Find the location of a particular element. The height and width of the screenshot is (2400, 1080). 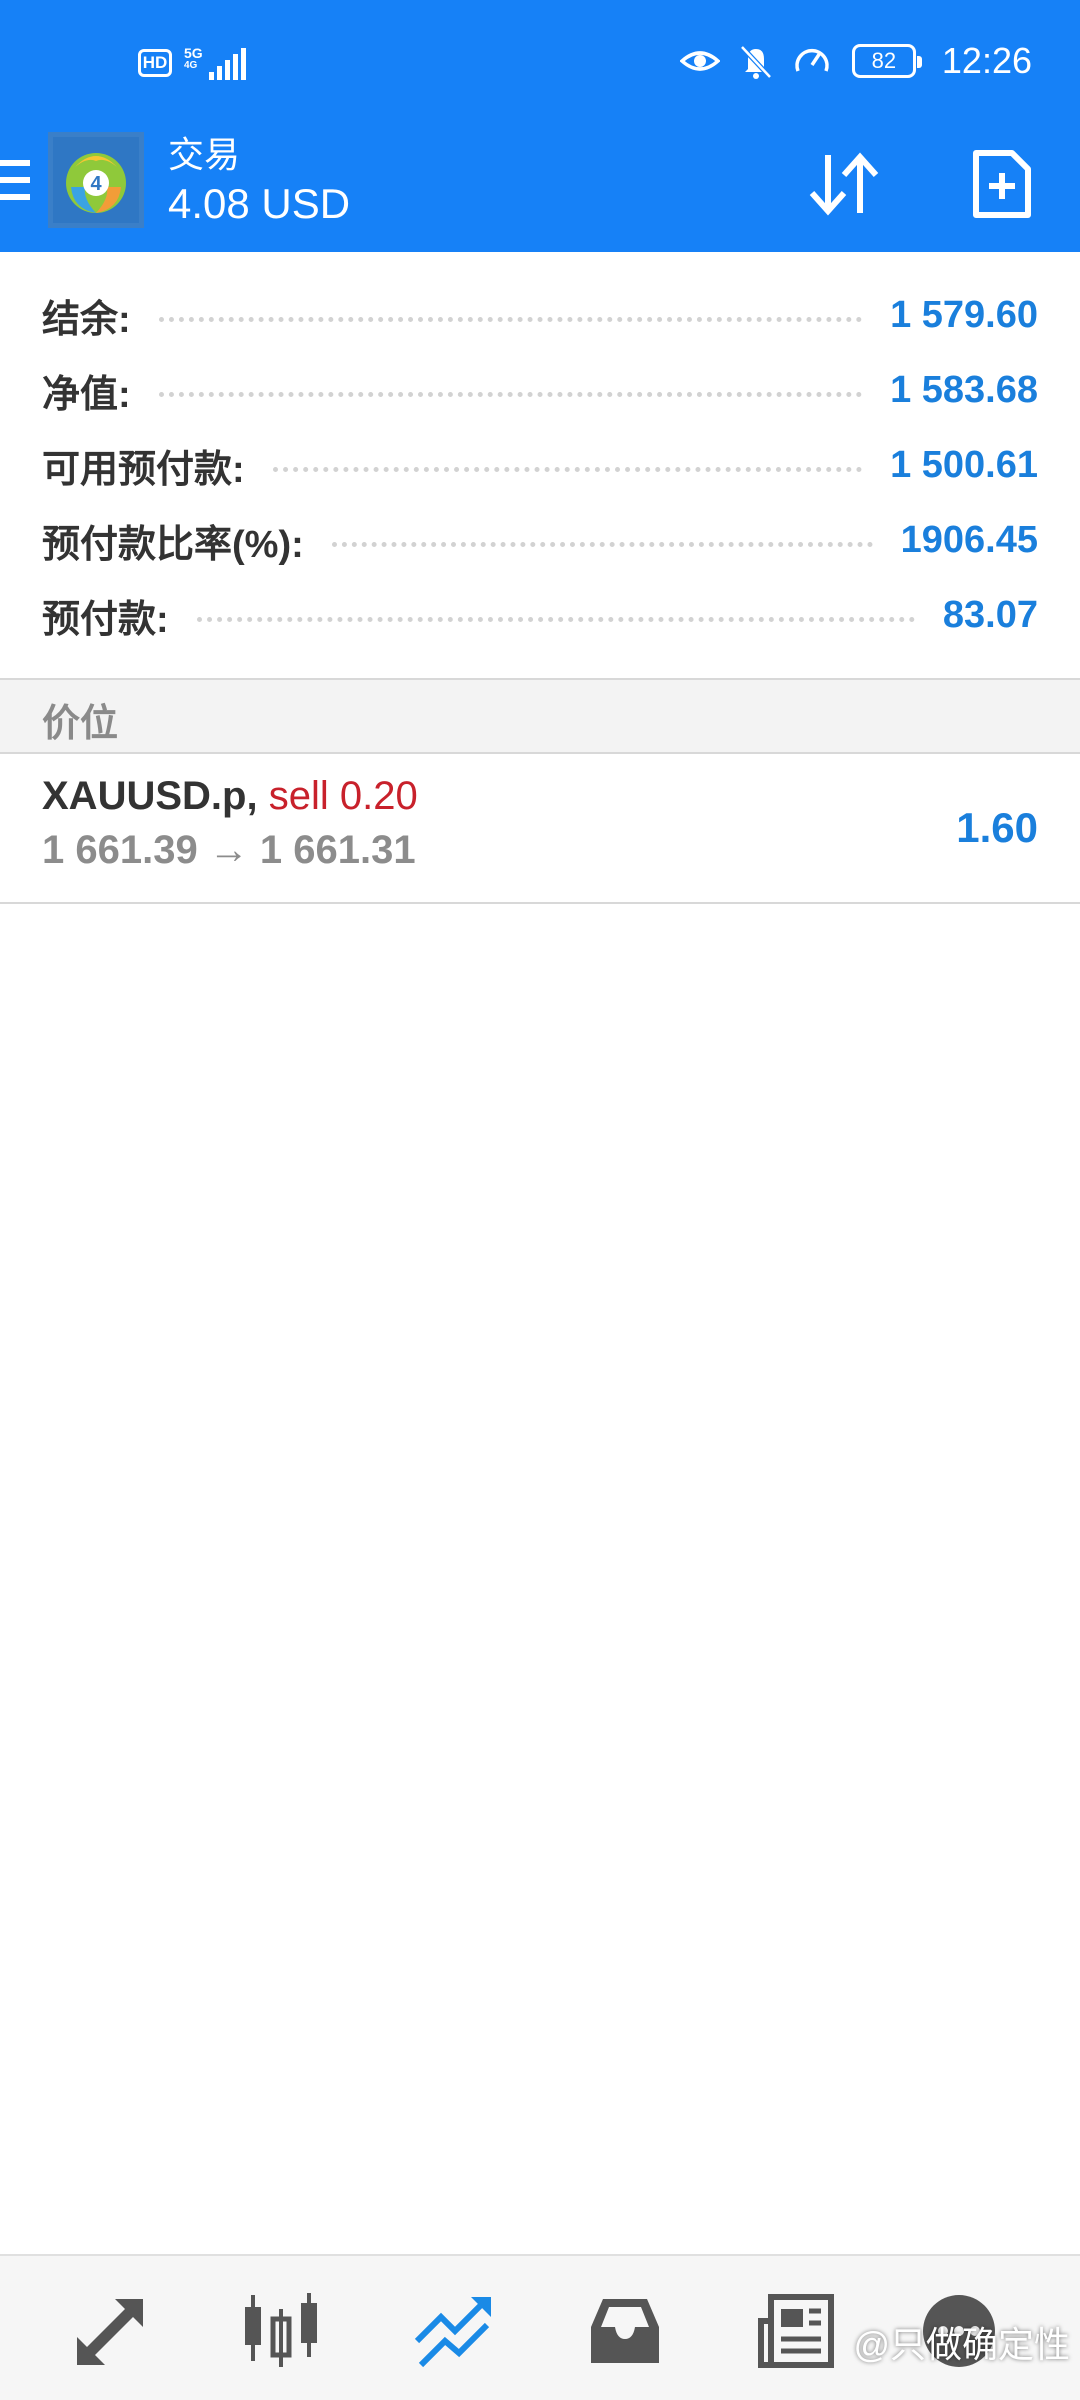

news-icon is located at coordinates (796, 2331).